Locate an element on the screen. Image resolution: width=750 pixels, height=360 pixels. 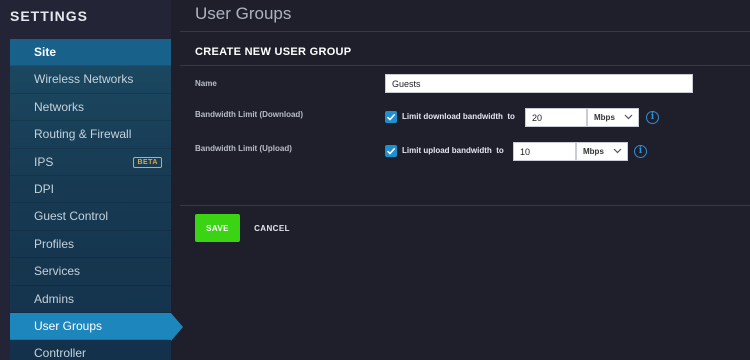
download-limit-label: Bandwidth Limit (Download) is located at coordinates (249, 114).